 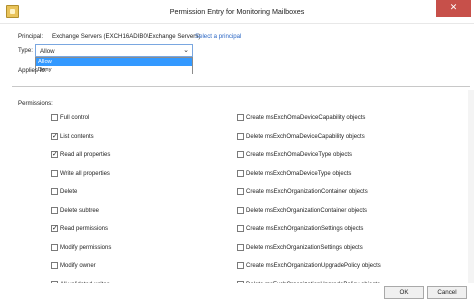 What do you see at coordinates (114, 62) in the screenshot?
I see `type-option-allow: Allow` at bounding box center [114, 62].